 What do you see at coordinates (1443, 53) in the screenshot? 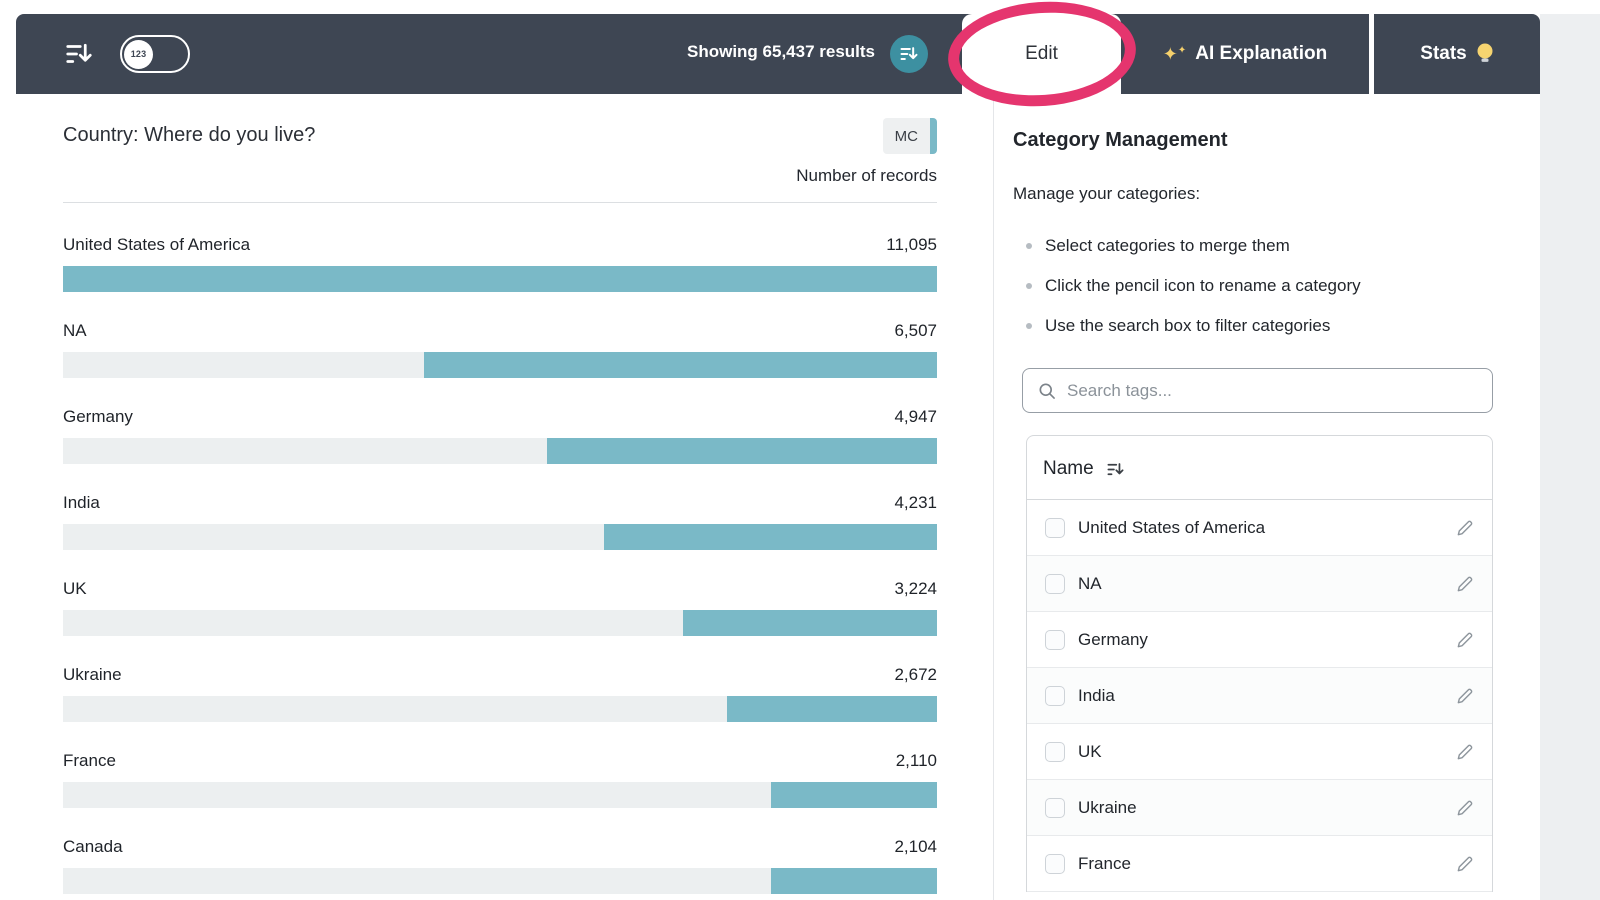
I see `tab-stats-label: Stats` at bounding box center [1443, 53].